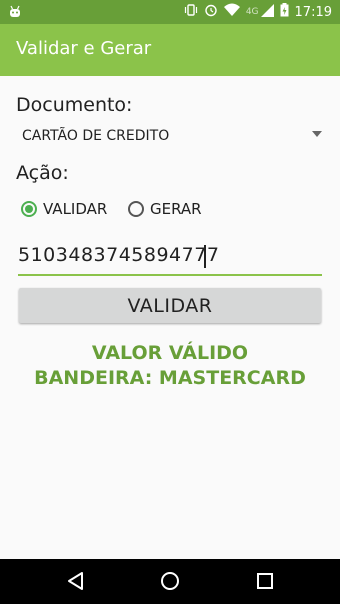  What do you see at coordinates (265, 583) in the screenshot?
I see `recents-icon` at bounding box center [265, 583].